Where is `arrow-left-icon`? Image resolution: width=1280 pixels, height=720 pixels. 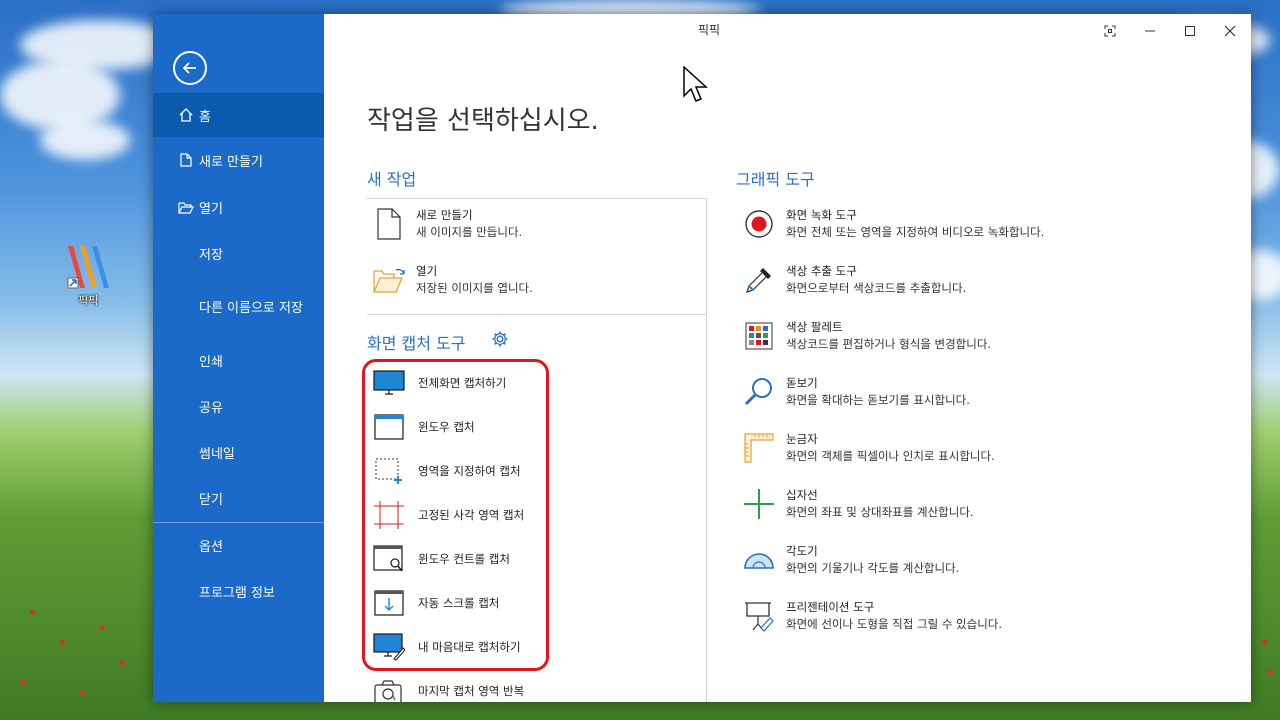
arrow-left-icon is located at coordinates (189, 68).